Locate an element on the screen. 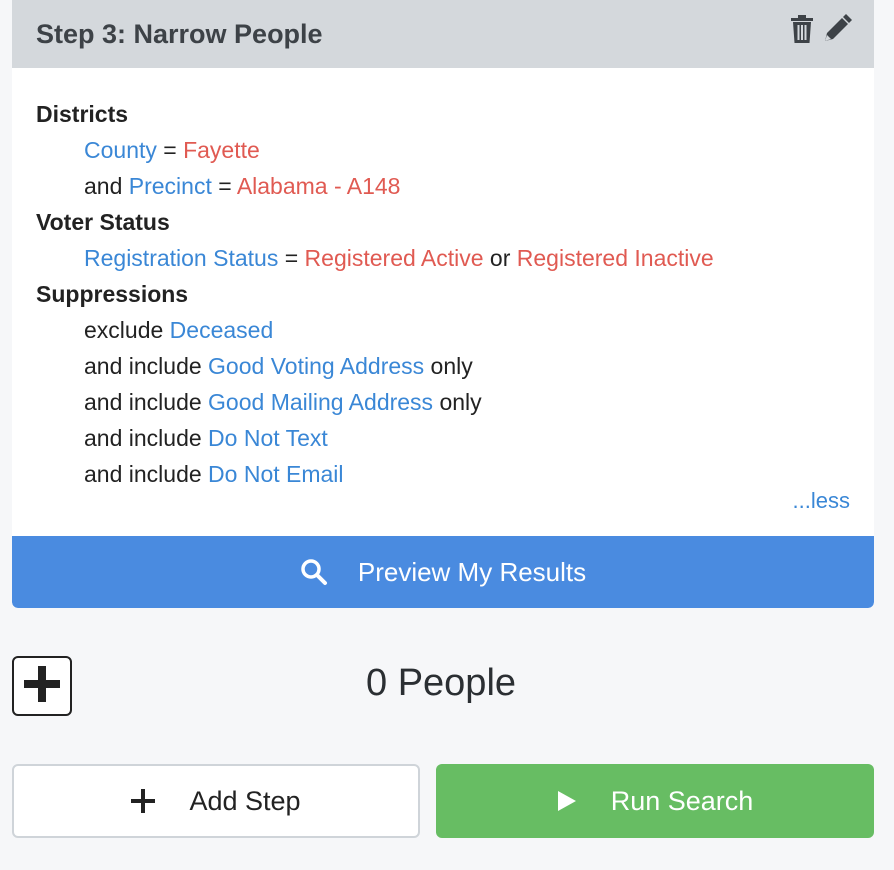 This screenshot has height=870, width=894. pencil-icon is located at coordinates (837, 29).